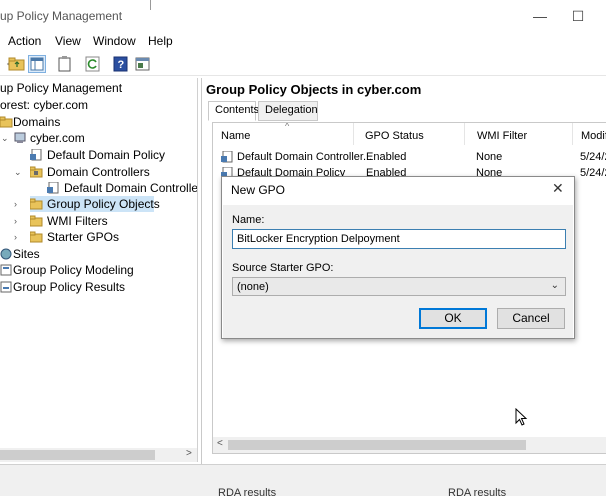 This screenshot has width=606, height=496. I want to click on tree-starter-gpos: › Starter GPOs, so click(60, 237).